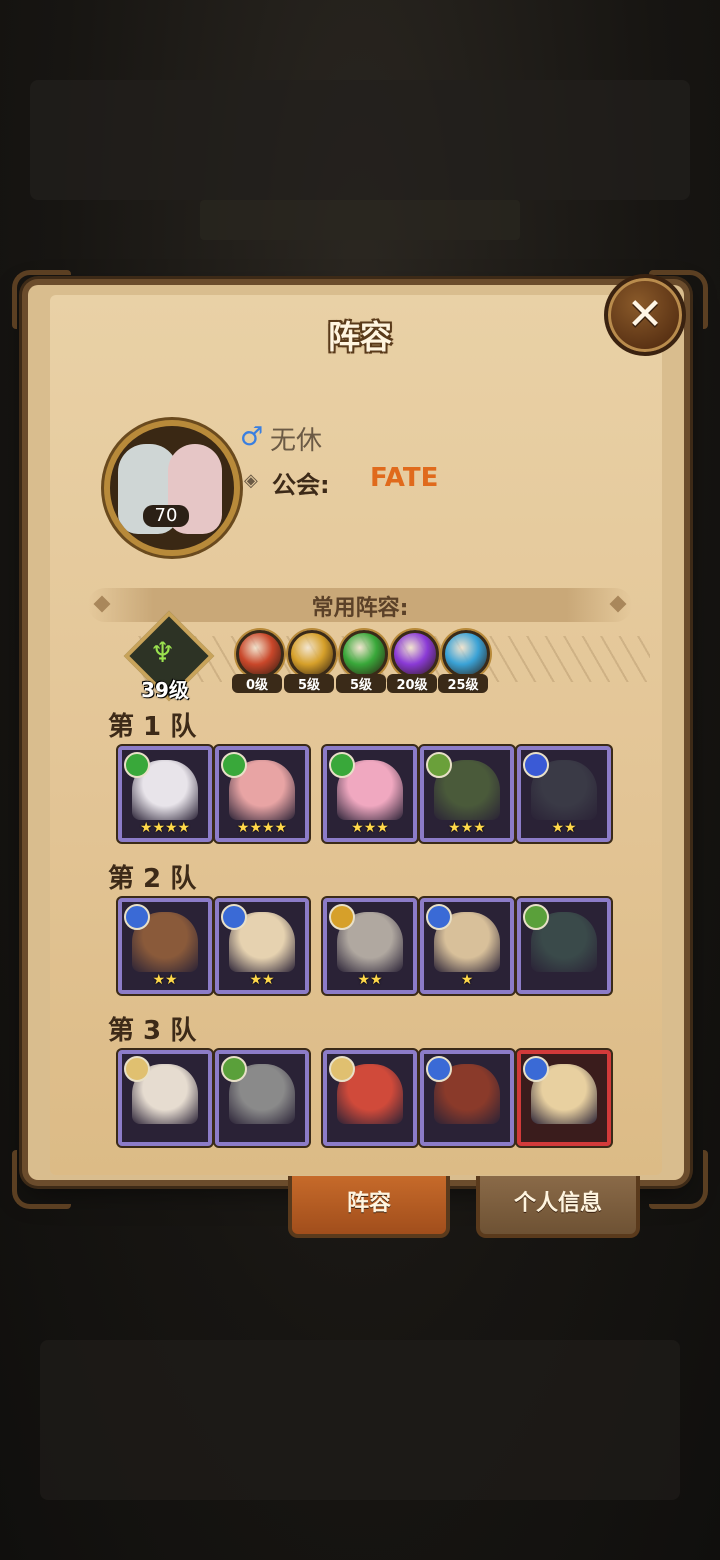  I want to click on faction-lightbearer-icon, so click(260, 654).